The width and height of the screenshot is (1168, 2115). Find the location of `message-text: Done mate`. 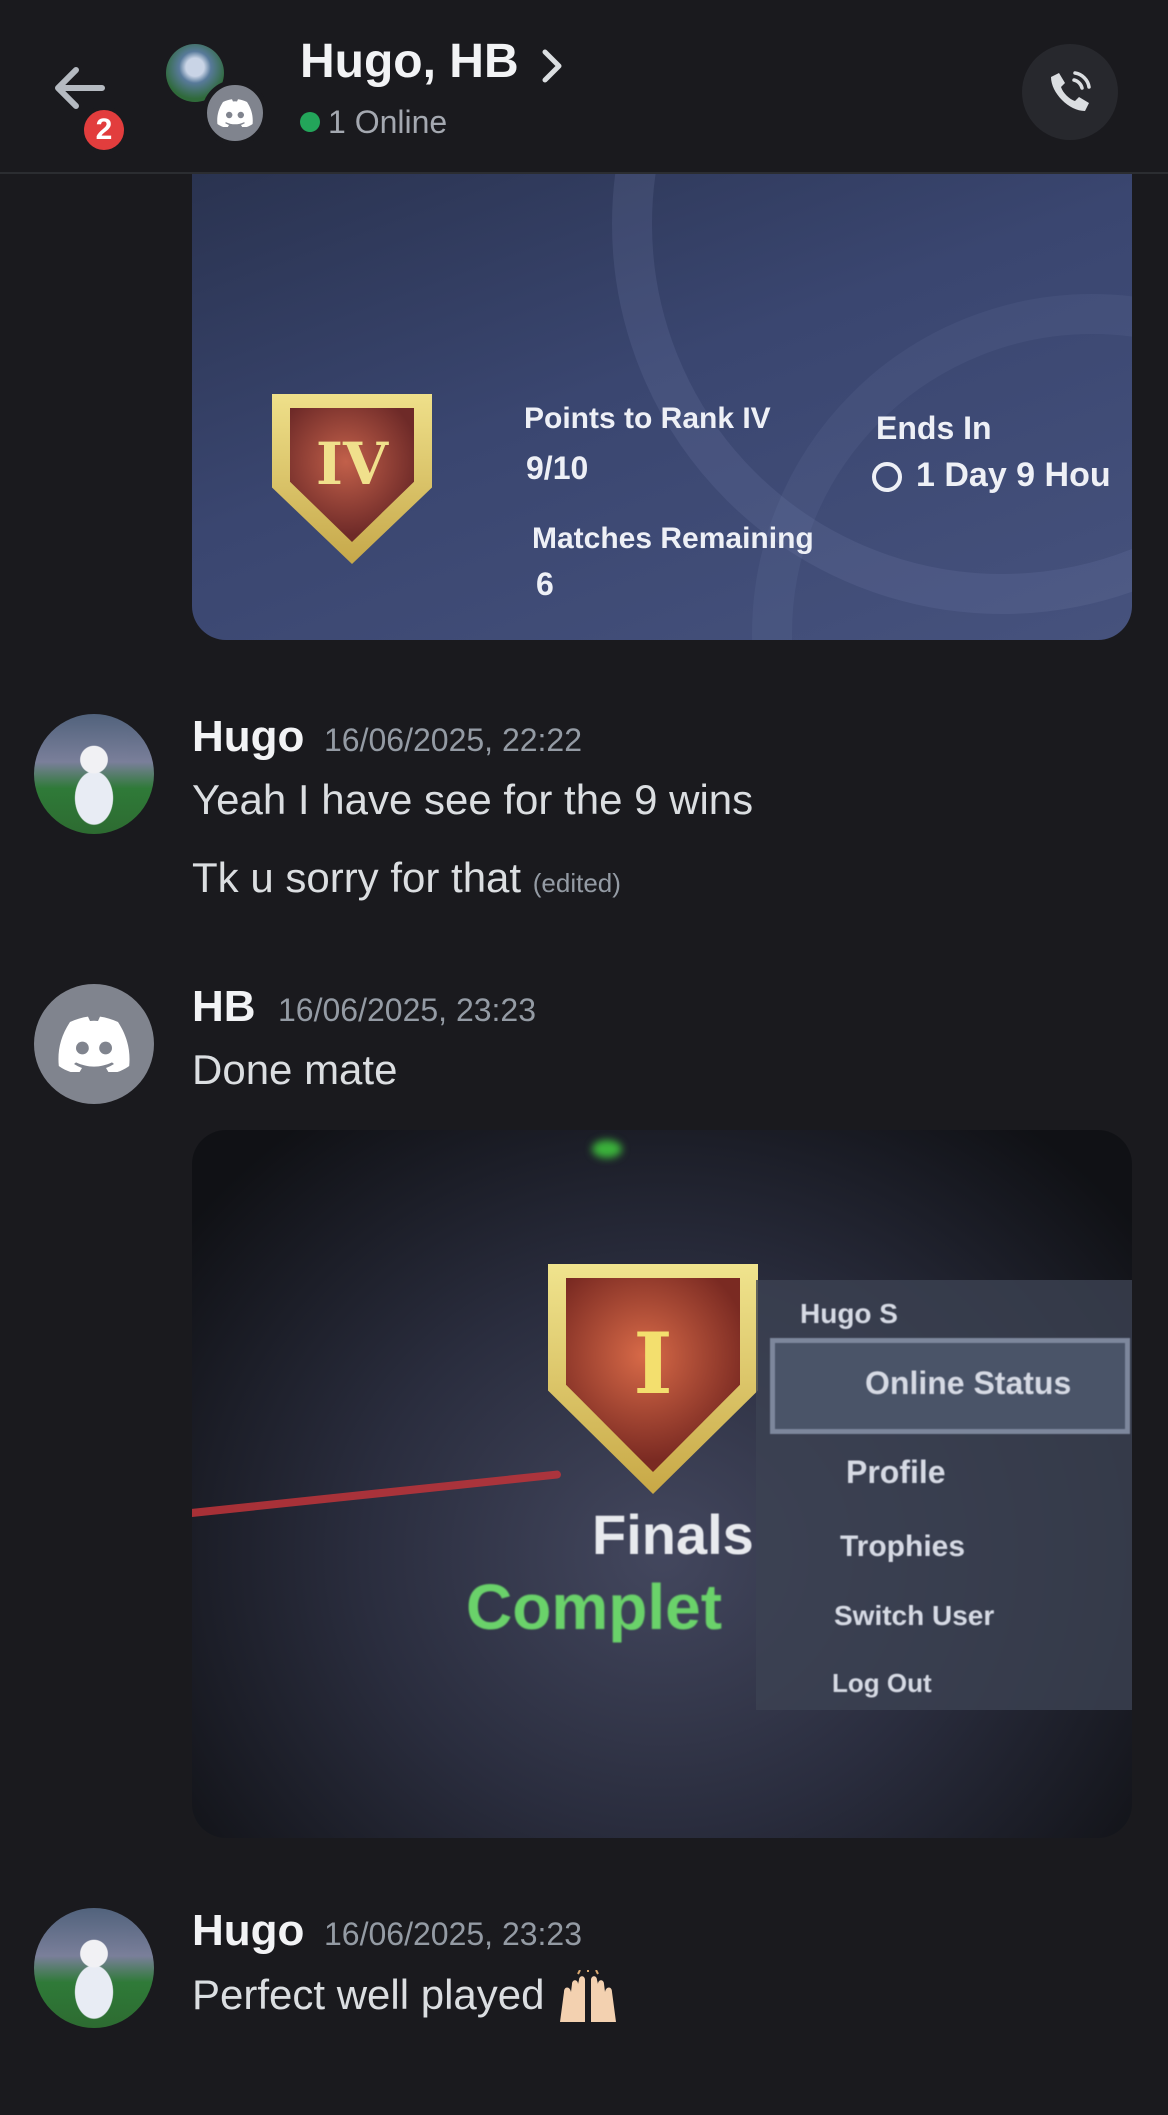

message-text: Done mate is located at coordinates (295, 1069).